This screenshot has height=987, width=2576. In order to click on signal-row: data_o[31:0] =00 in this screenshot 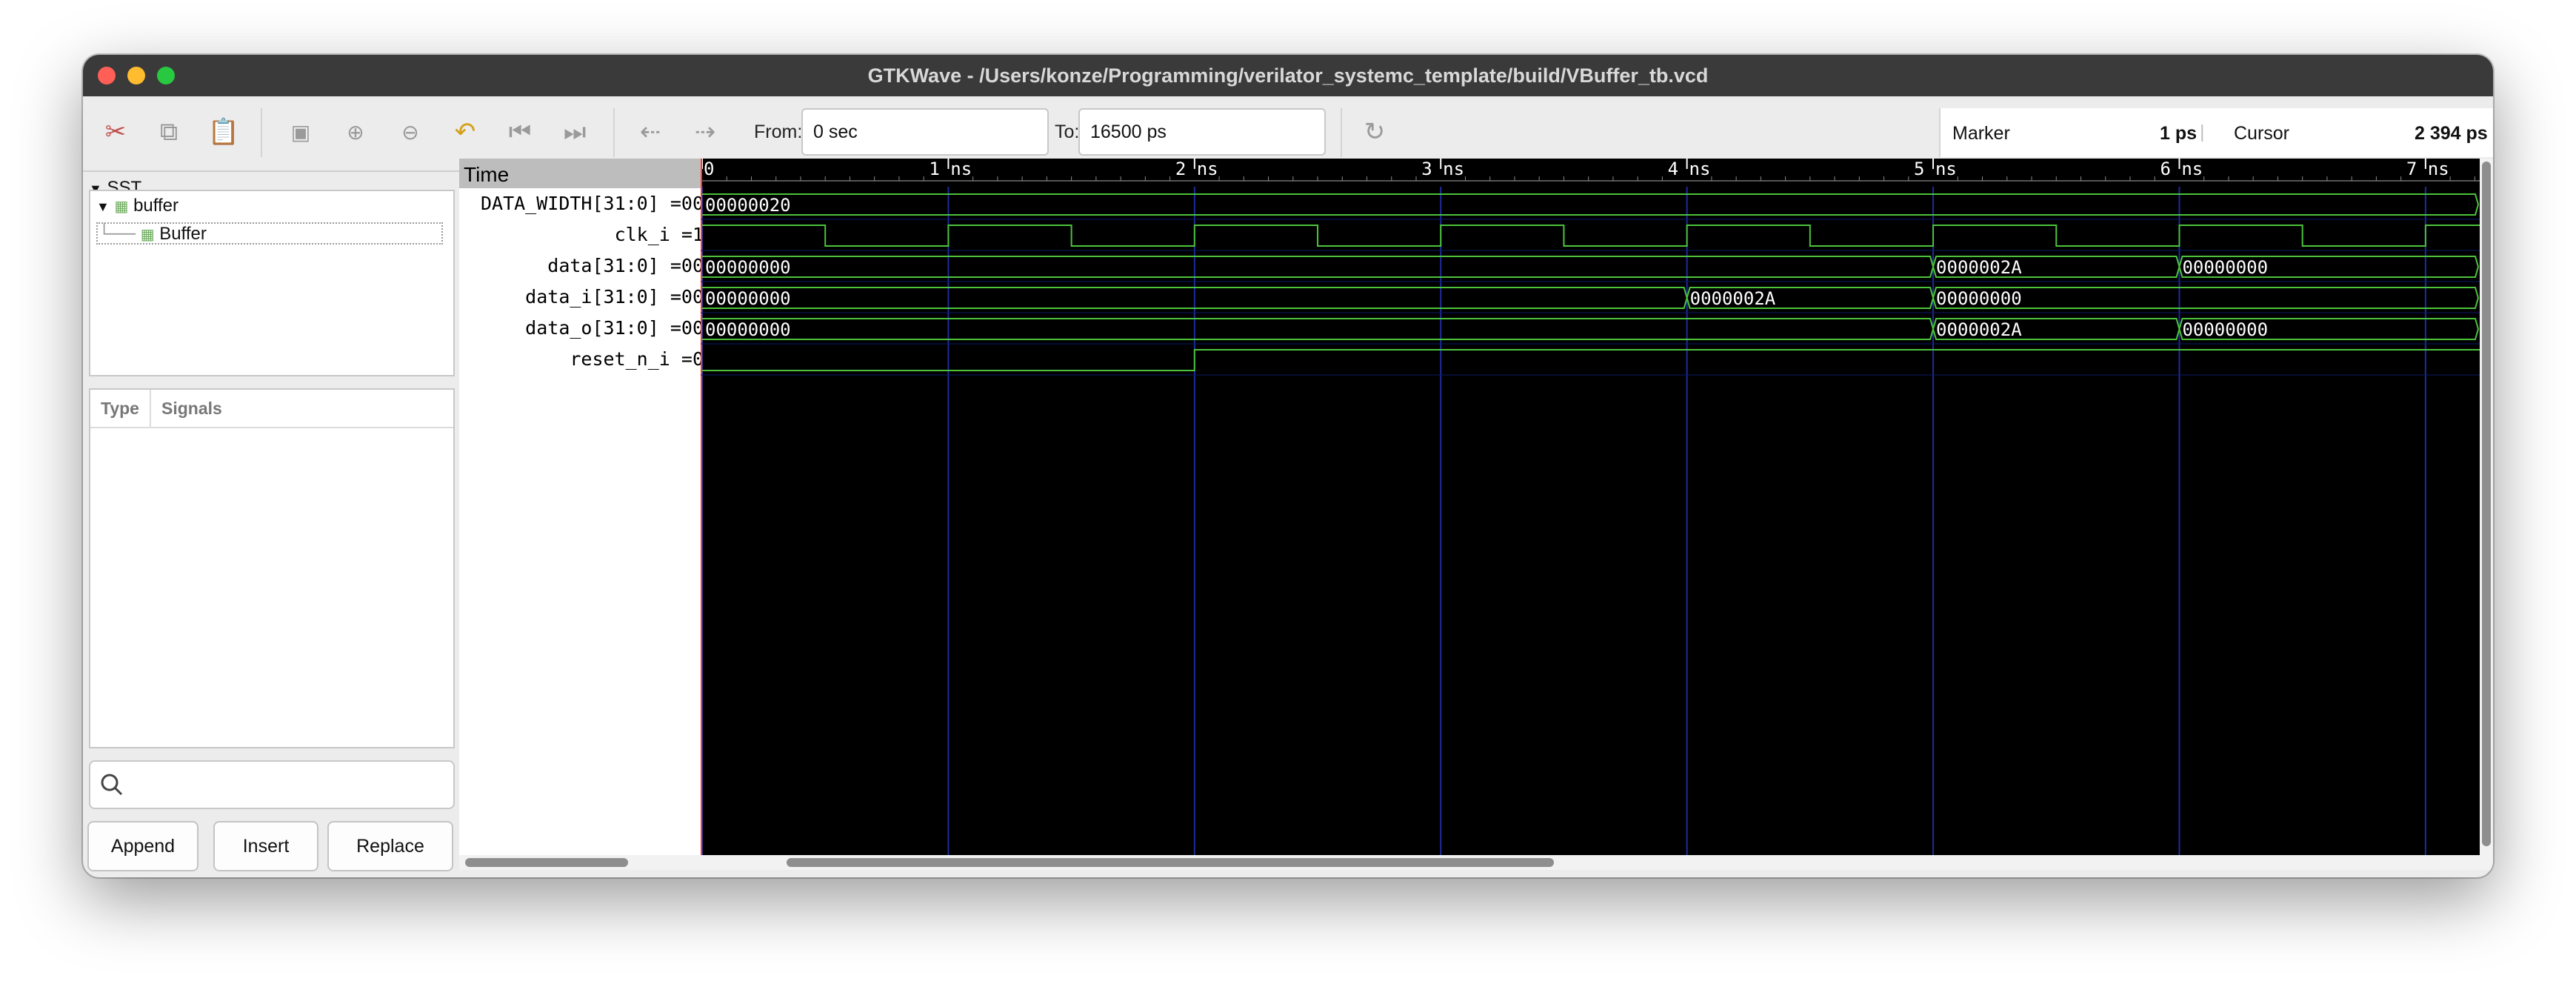, I will do `click(581, 328)`.